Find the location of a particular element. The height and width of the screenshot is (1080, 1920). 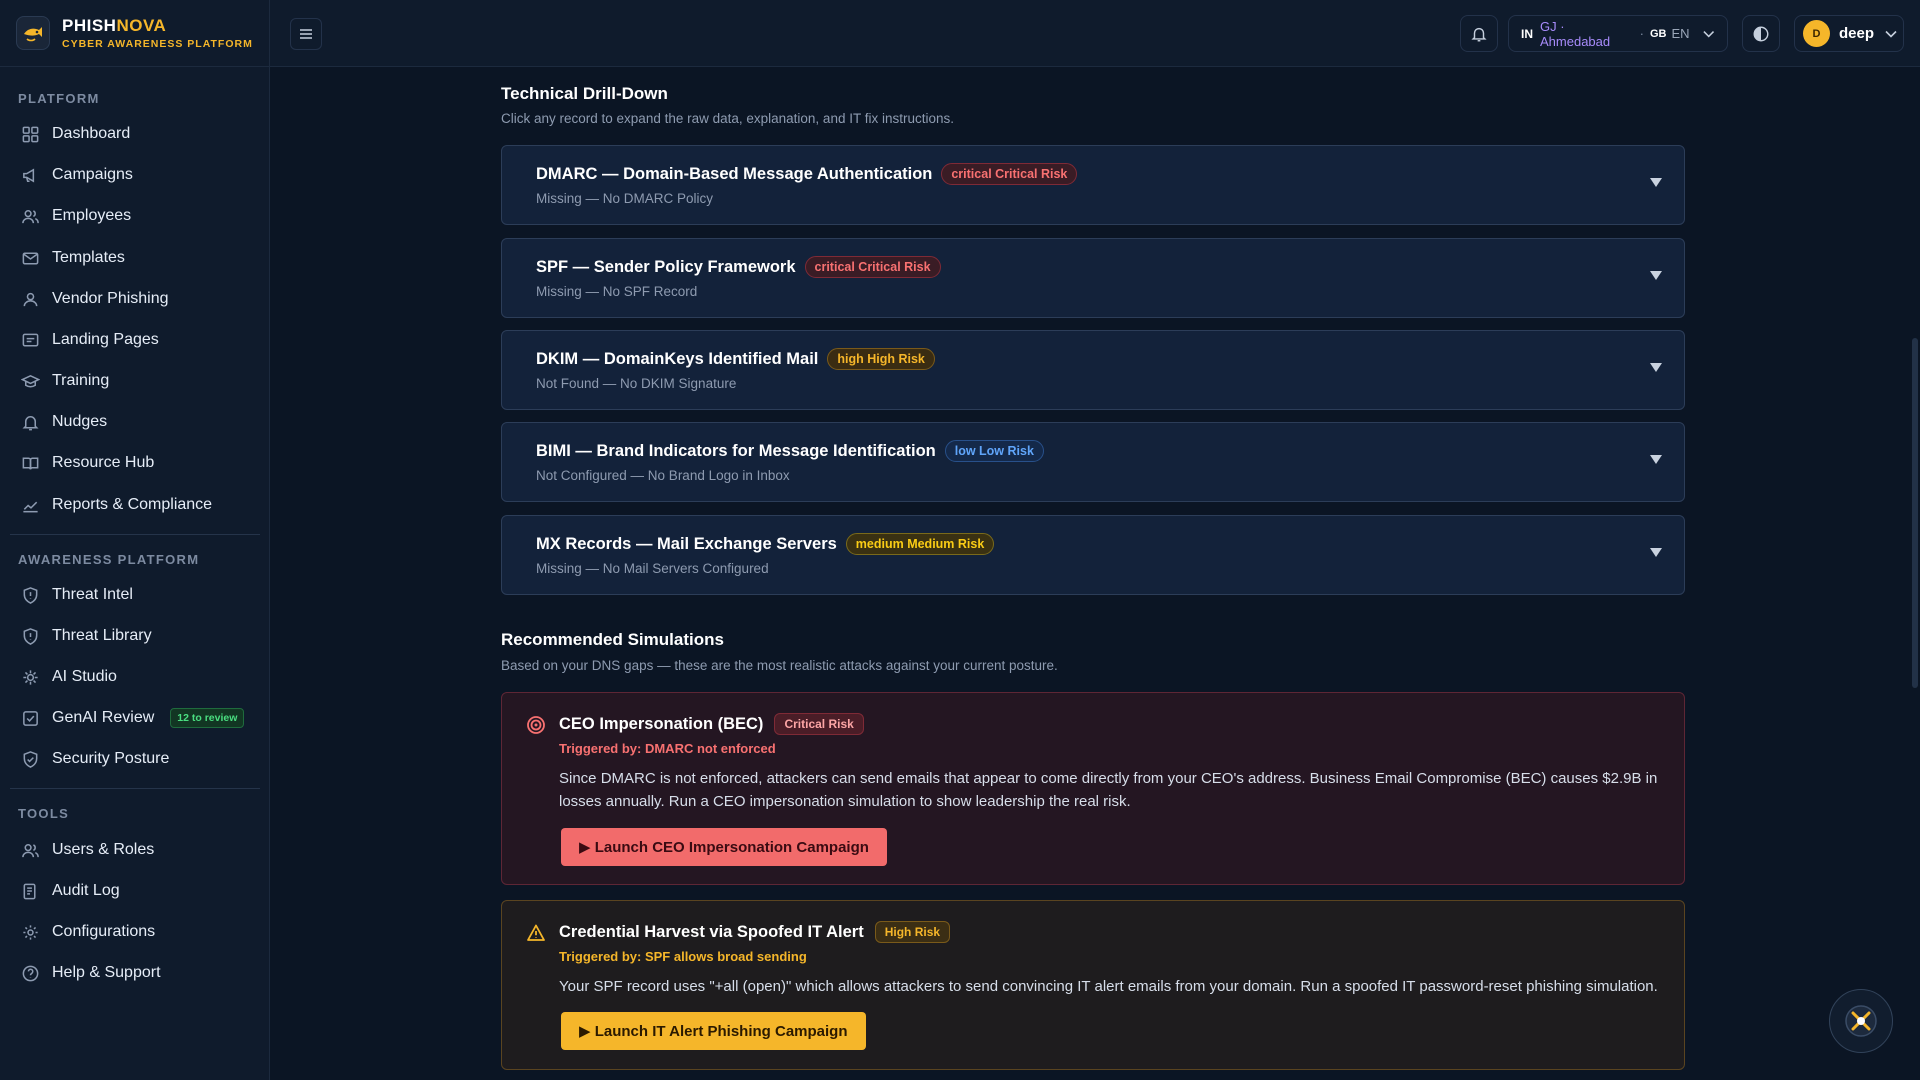

simulation-trigger: Triggered by: DMARC not enforced is located at coordinates (667, 748).